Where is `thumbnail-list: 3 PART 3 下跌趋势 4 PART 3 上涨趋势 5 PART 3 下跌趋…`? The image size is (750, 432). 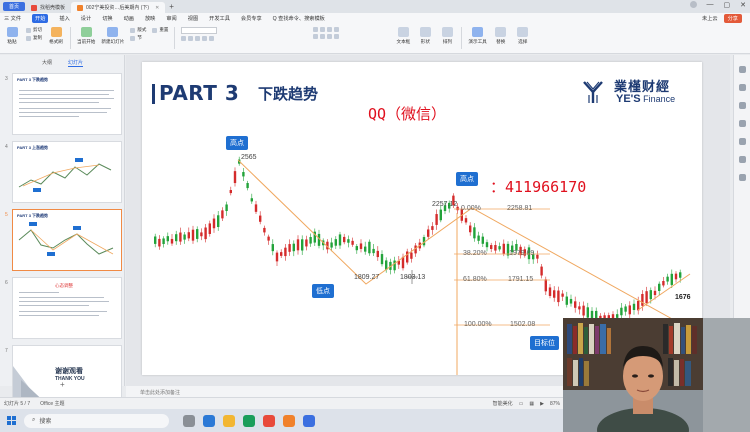 thumbnail-list: 3 PART 3 下跌趋势 4 PART 3 上涨趋势 5 PART 3 下跌趋… is located at coordinates (62, 243).